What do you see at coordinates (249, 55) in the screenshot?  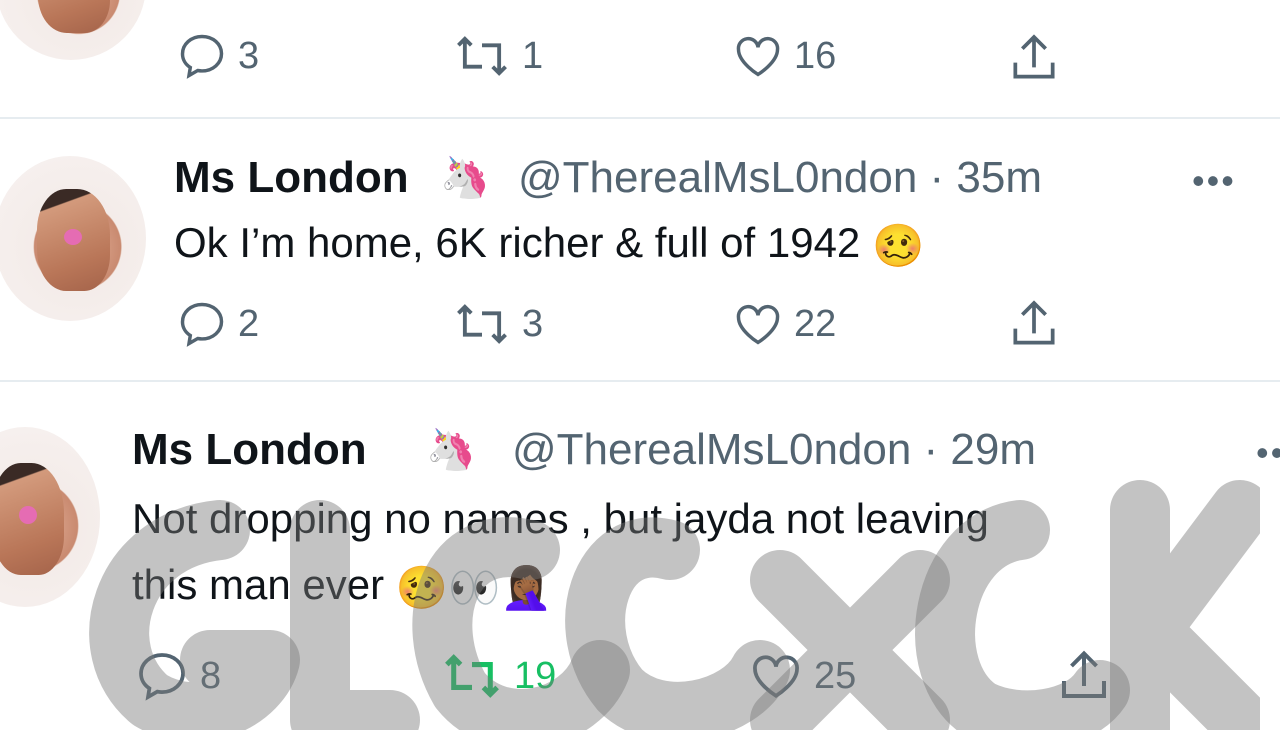 I see `reply-count: 3` at bounding box center [249, 55].